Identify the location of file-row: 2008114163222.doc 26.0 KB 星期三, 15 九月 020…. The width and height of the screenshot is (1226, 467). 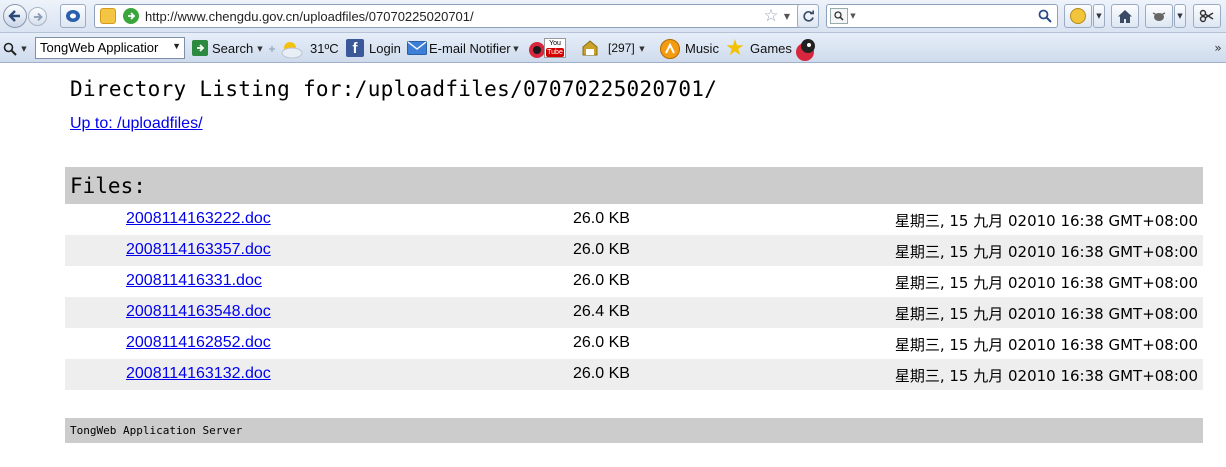
(634, 219).